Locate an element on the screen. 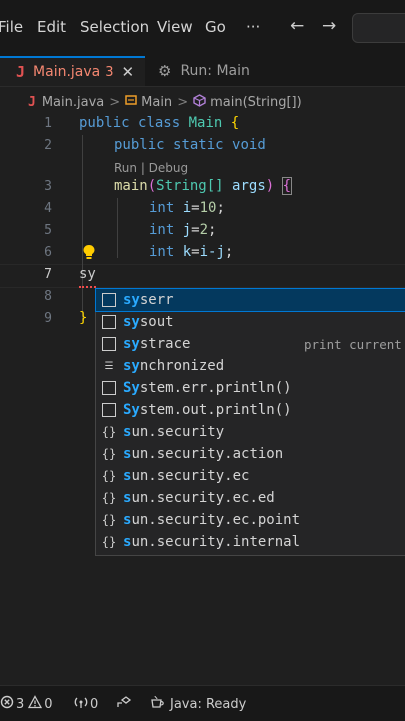 This screenshot has height=721, width=405. chevron-right-icon: > is located at coordinates (115, 102).